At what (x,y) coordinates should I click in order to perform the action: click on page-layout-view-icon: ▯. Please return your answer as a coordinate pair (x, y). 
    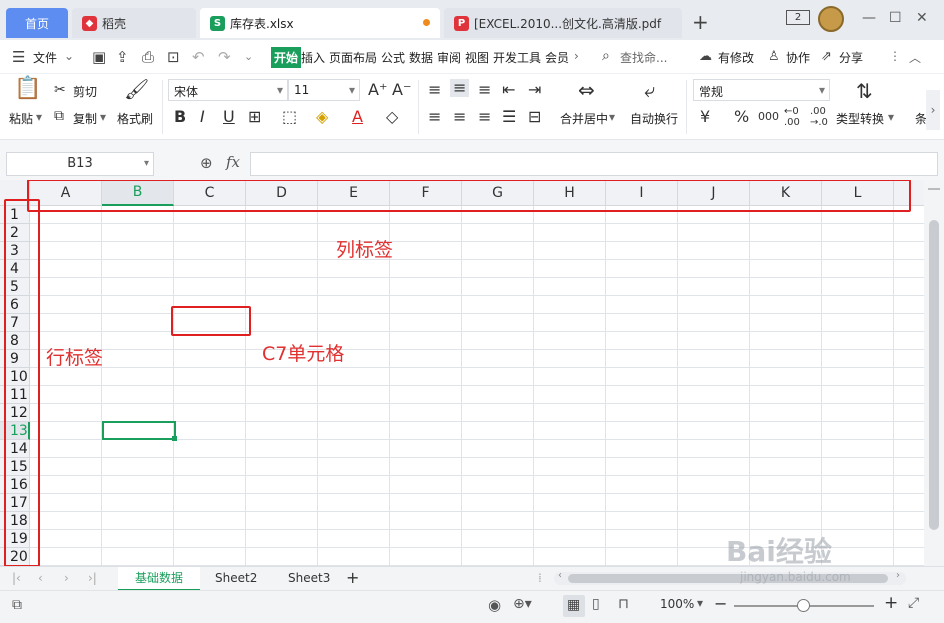
    Looking at the image, I should click on (596, 604).